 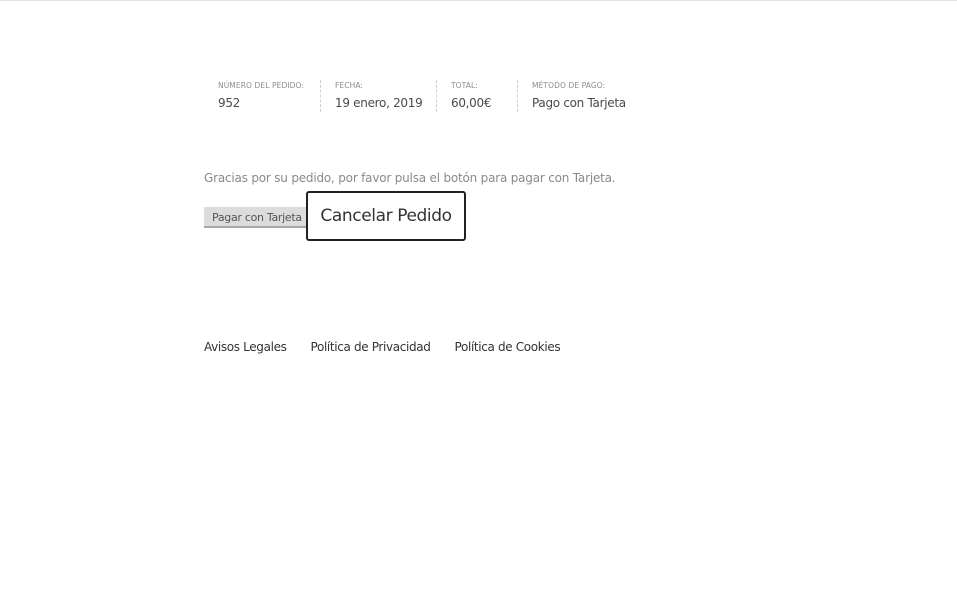 I want to click on cancel-order-button: Cancelar Pedido, so click(x=386, y=216).